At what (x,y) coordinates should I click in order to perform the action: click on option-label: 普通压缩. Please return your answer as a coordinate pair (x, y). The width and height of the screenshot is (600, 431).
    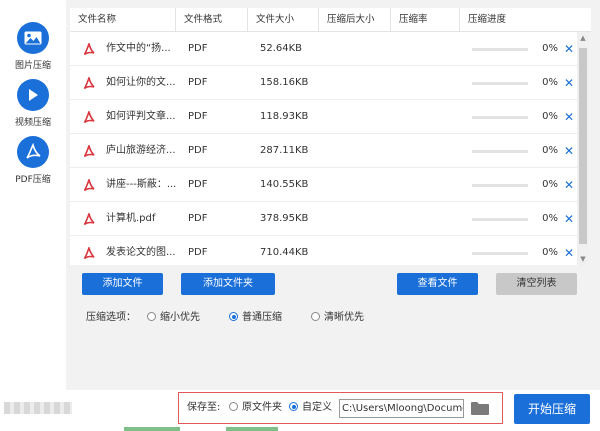
    Looking at the image, I should click on (262, 317).